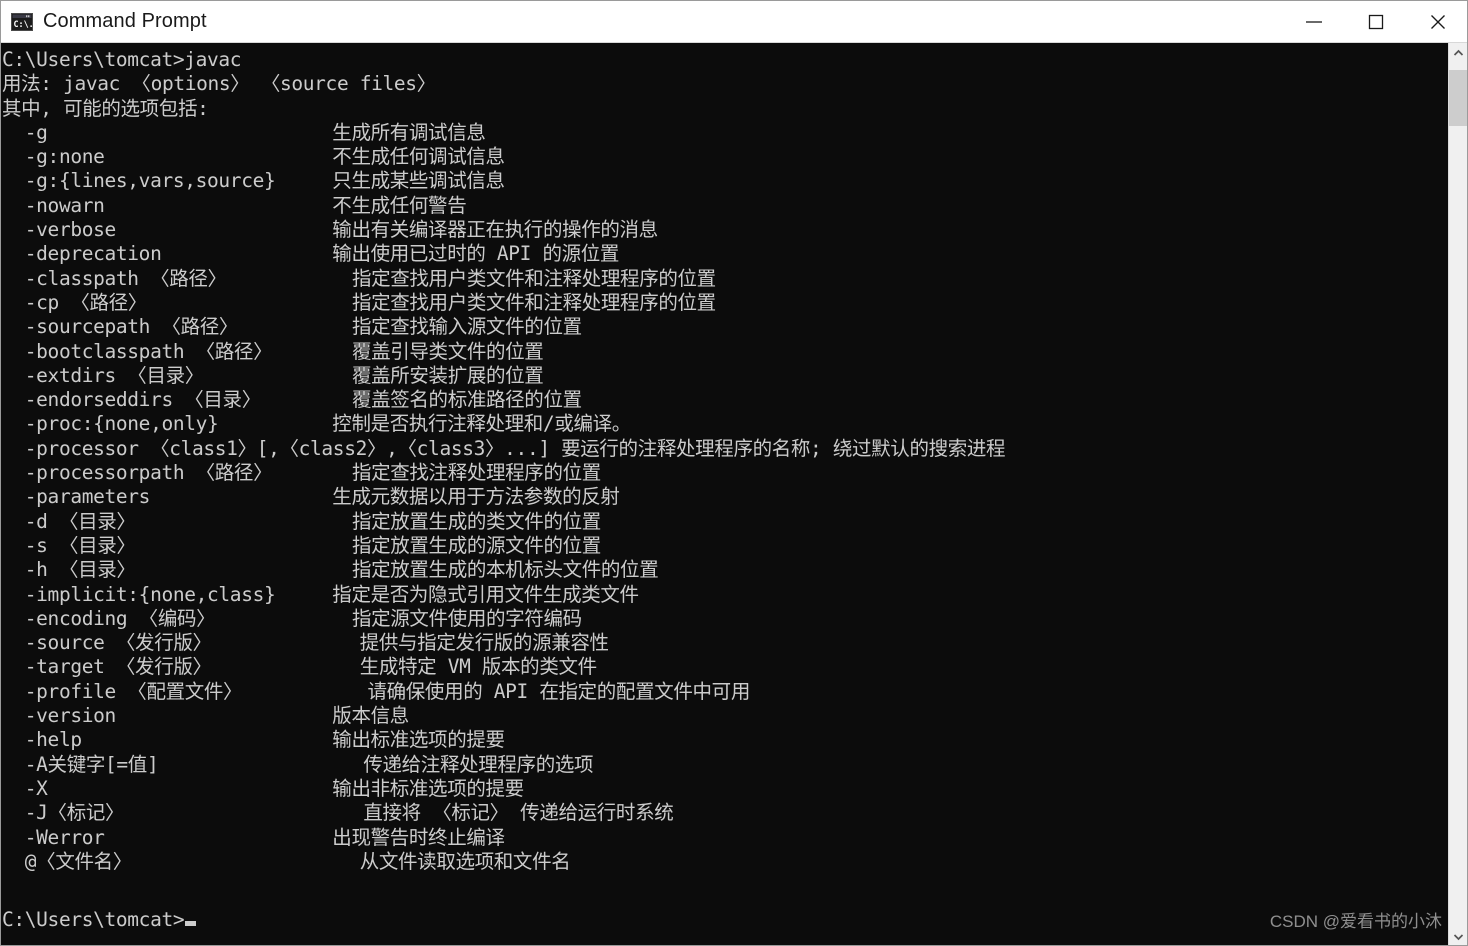 The width and height of the screenshot is (1468, 946). What do you see at coordinates (734, 21) in the screenshot?
I see `title-bar: C:\. Command Prompt` at bounding box center [734, 21].